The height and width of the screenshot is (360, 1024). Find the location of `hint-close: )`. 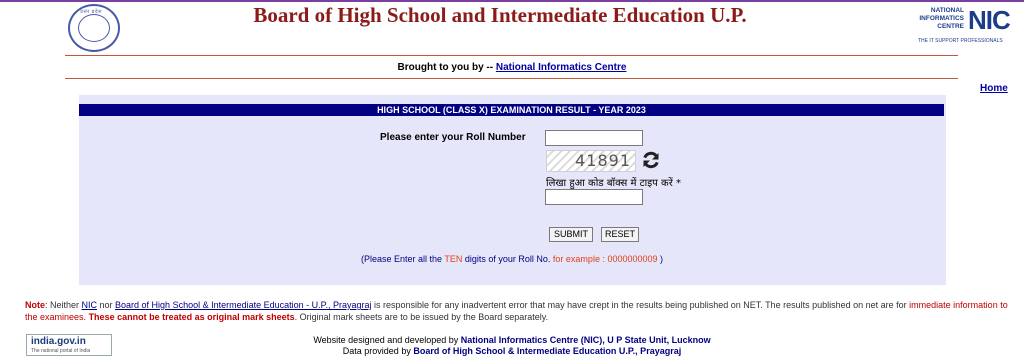

hint-close: ) is located at coordinates (660, 259).